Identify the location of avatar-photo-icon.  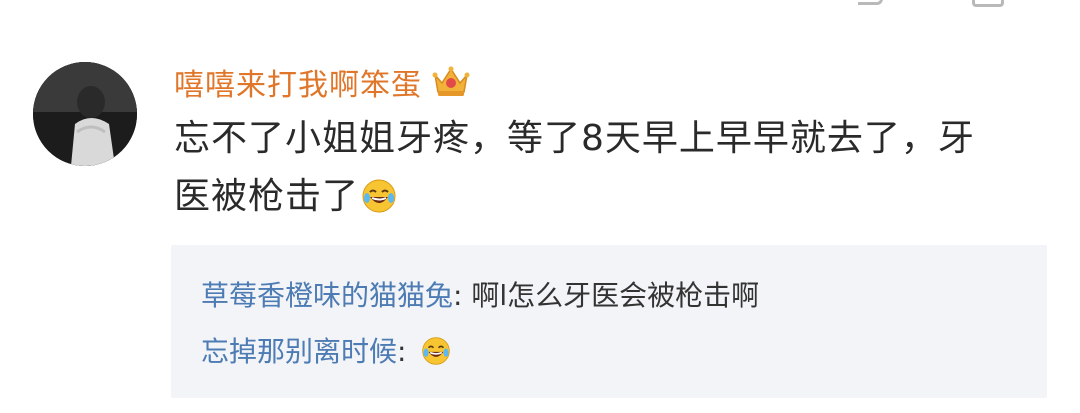
(85, 114).